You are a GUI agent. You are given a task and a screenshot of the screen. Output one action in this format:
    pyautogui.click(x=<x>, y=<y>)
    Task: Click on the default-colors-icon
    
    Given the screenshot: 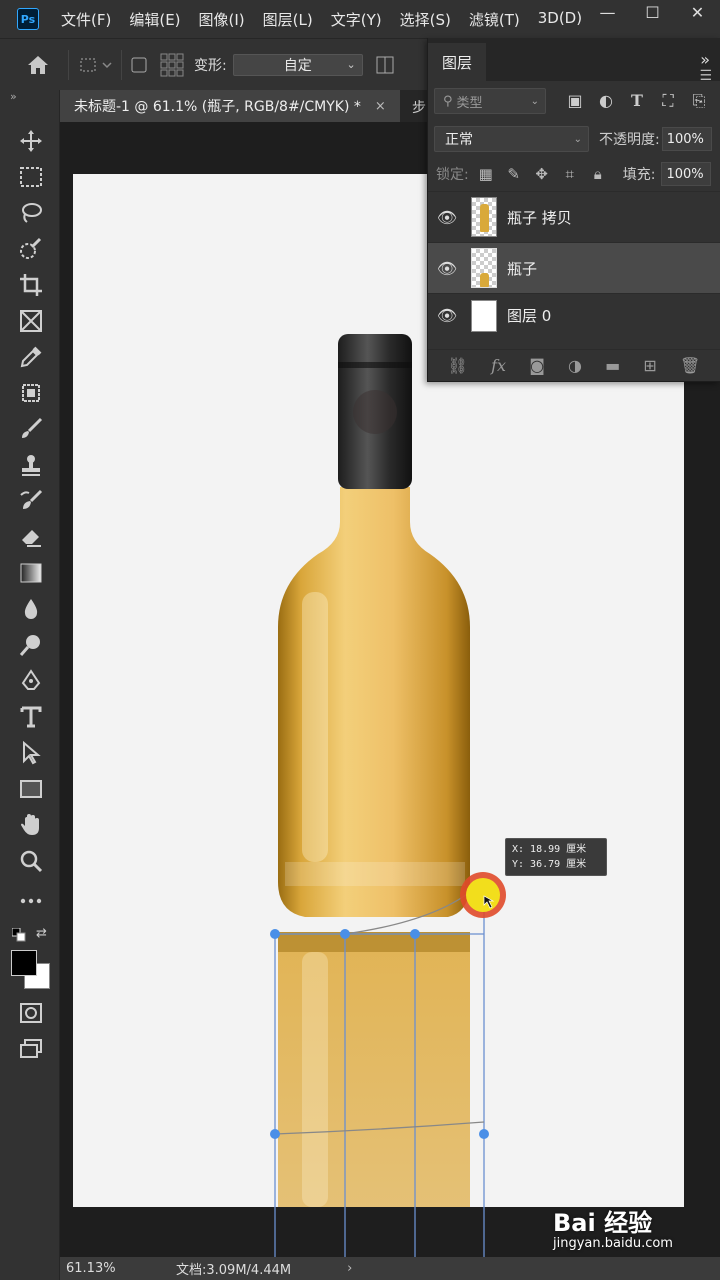 What is the action you would take?
    pyautogui.click(x=18, y=936)
    